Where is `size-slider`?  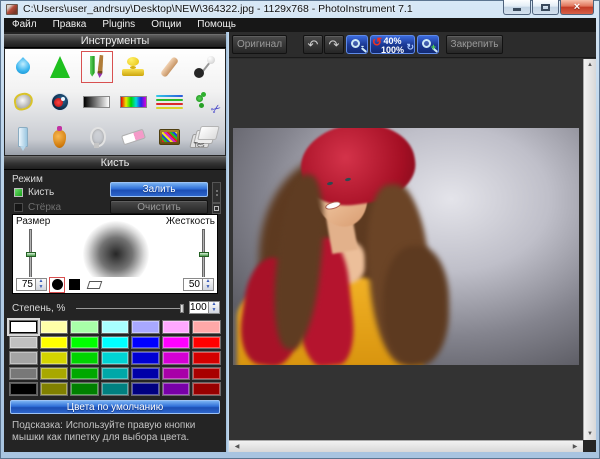 size-slider is located at coordinates (31, 254).